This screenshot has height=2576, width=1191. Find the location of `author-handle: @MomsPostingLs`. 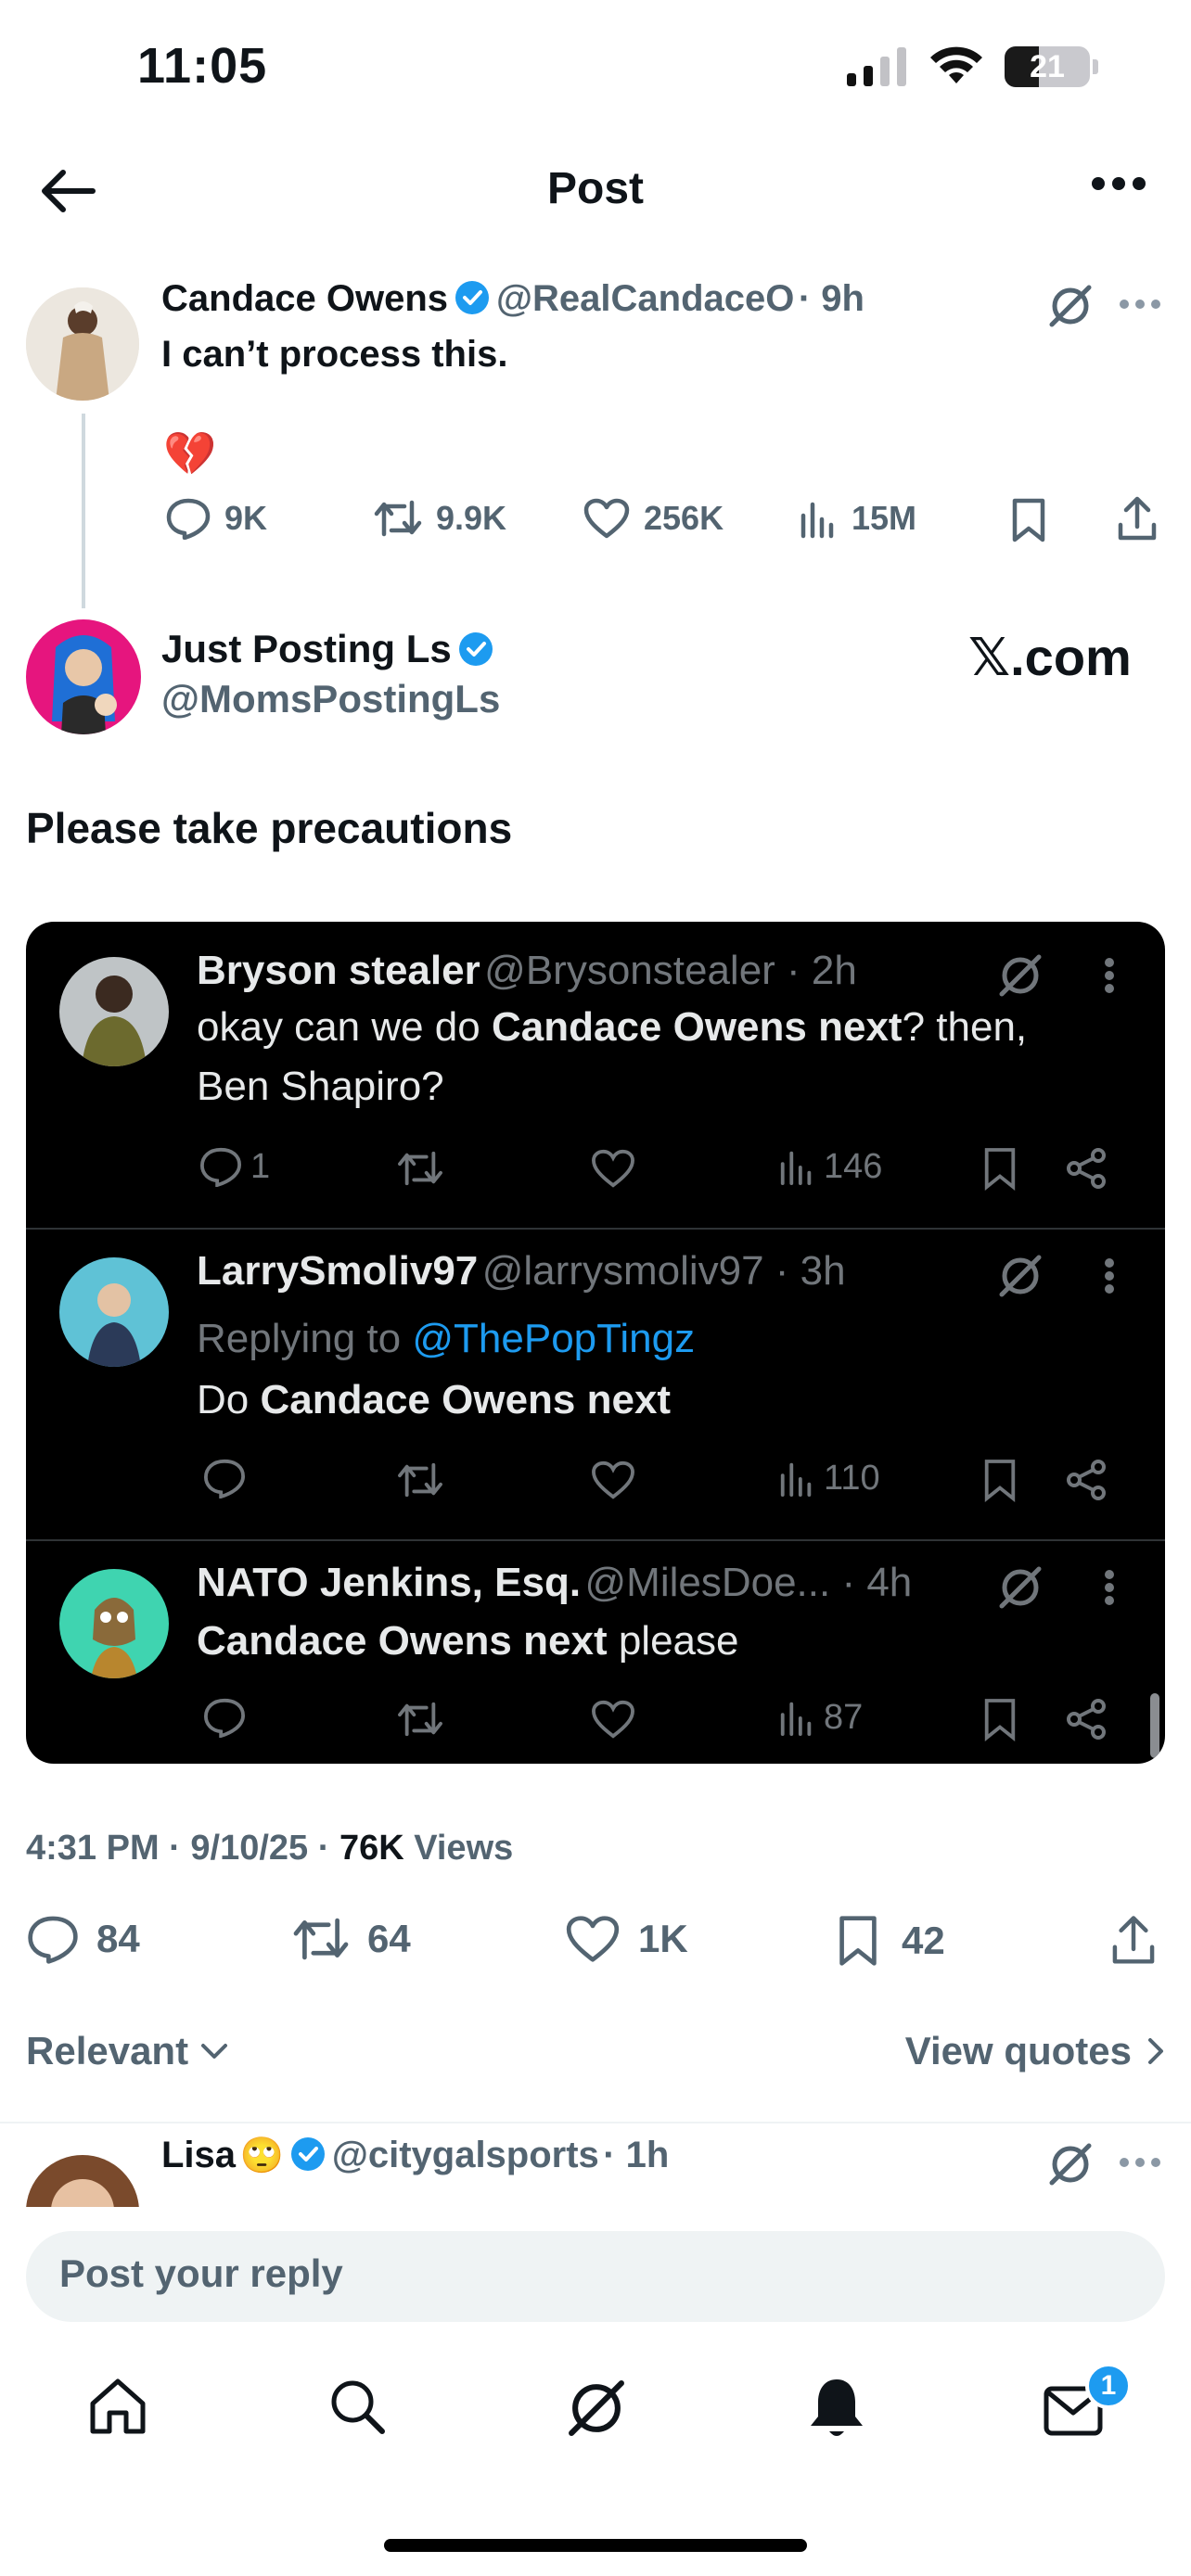

author-handle: @MomsPostingLs is located at coordinates (330, 699).